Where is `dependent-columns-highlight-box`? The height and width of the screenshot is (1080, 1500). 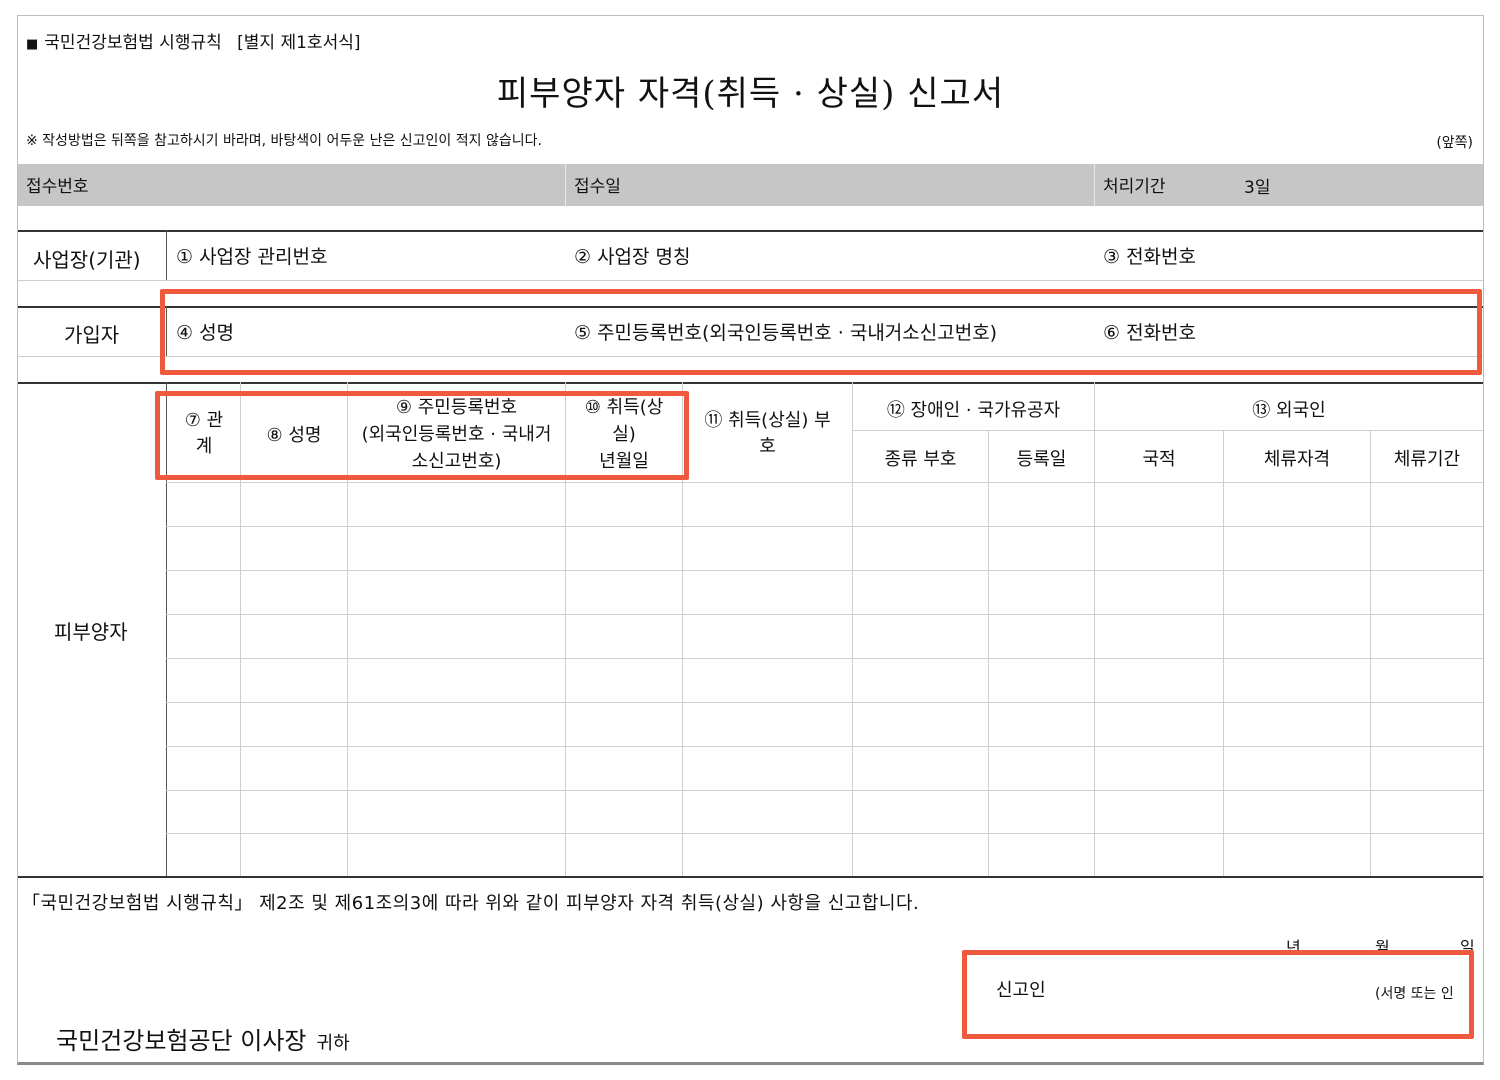 dependent-columns-highlight-box is located at coordinates (422, 435).